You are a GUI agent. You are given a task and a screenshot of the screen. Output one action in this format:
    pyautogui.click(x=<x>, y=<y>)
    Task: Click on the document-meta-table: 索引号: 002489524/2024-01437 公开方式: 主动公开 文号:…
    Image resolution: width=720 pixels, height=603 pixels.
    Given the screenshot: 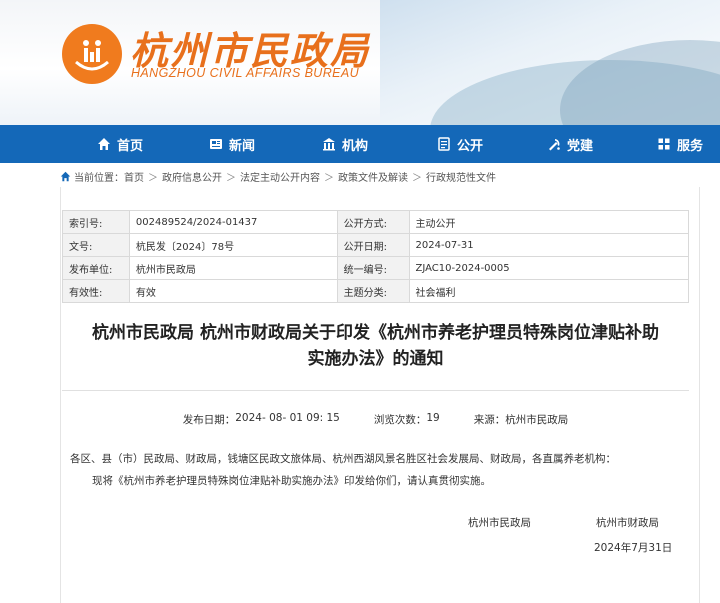 What is the action you would take?
    pyautogui.click(x=376, y=256)
    